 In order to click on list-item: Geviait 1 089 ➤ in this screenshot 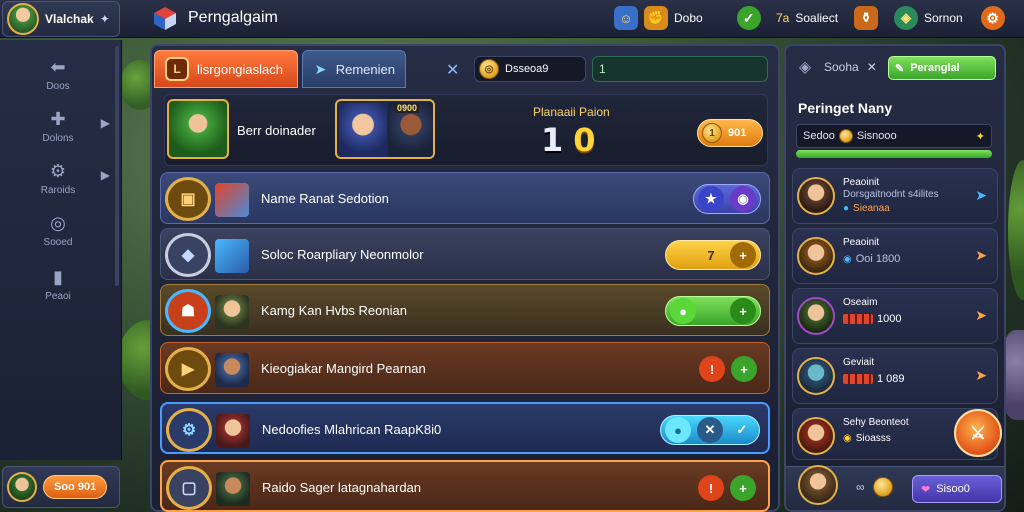, I will do `click(895, 376)`.